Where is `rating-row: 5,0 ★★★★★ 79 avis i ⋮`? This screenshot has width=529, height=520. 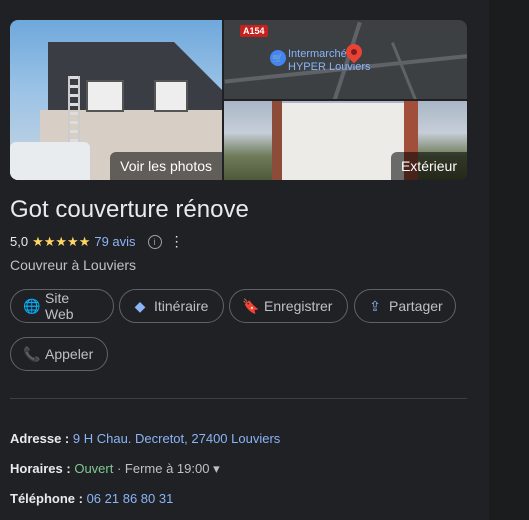 rating-row: 5,0 ★★★★★ 79 avis i ⋮ is located at coordinates (97, 241).